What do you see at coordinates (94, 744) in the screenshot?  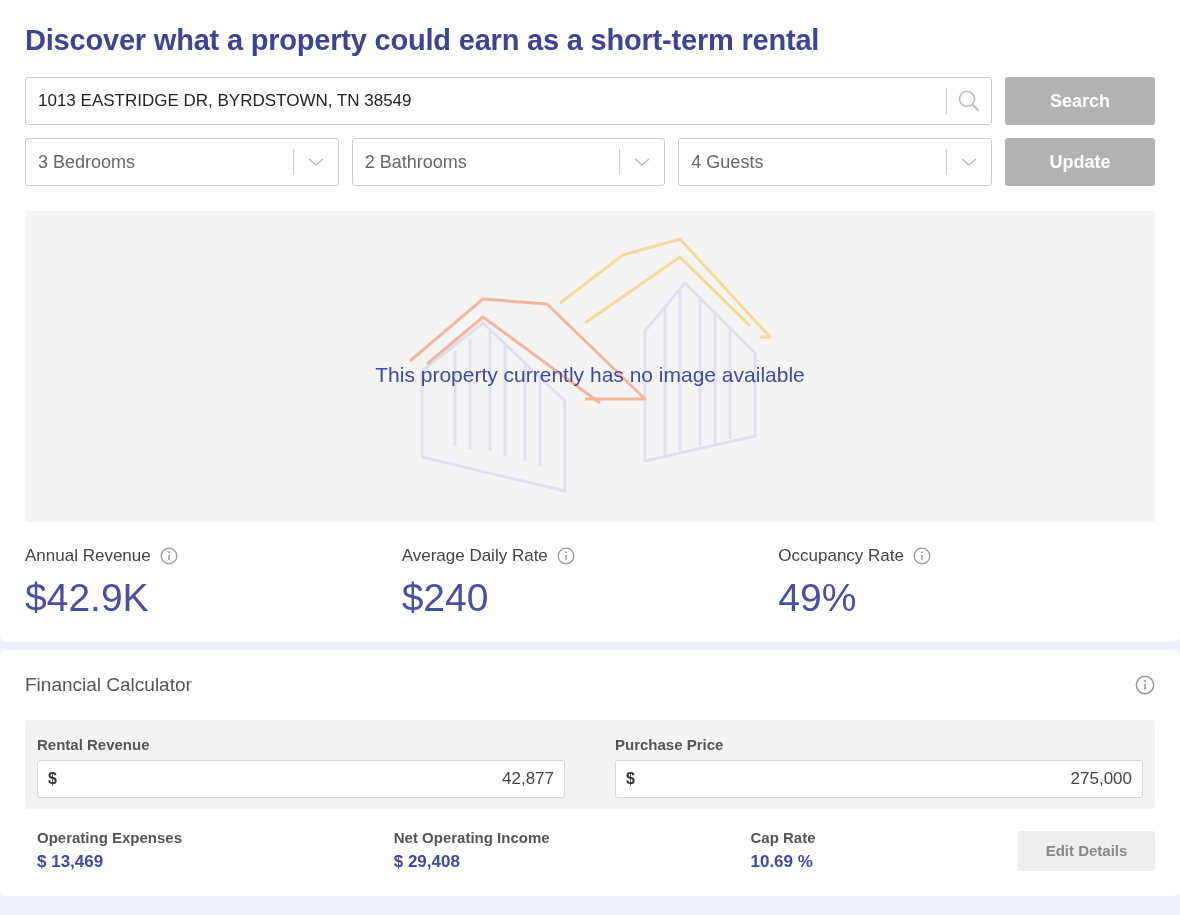 I see `field-label: Rental Revenue` at bounding box center [94, 744].